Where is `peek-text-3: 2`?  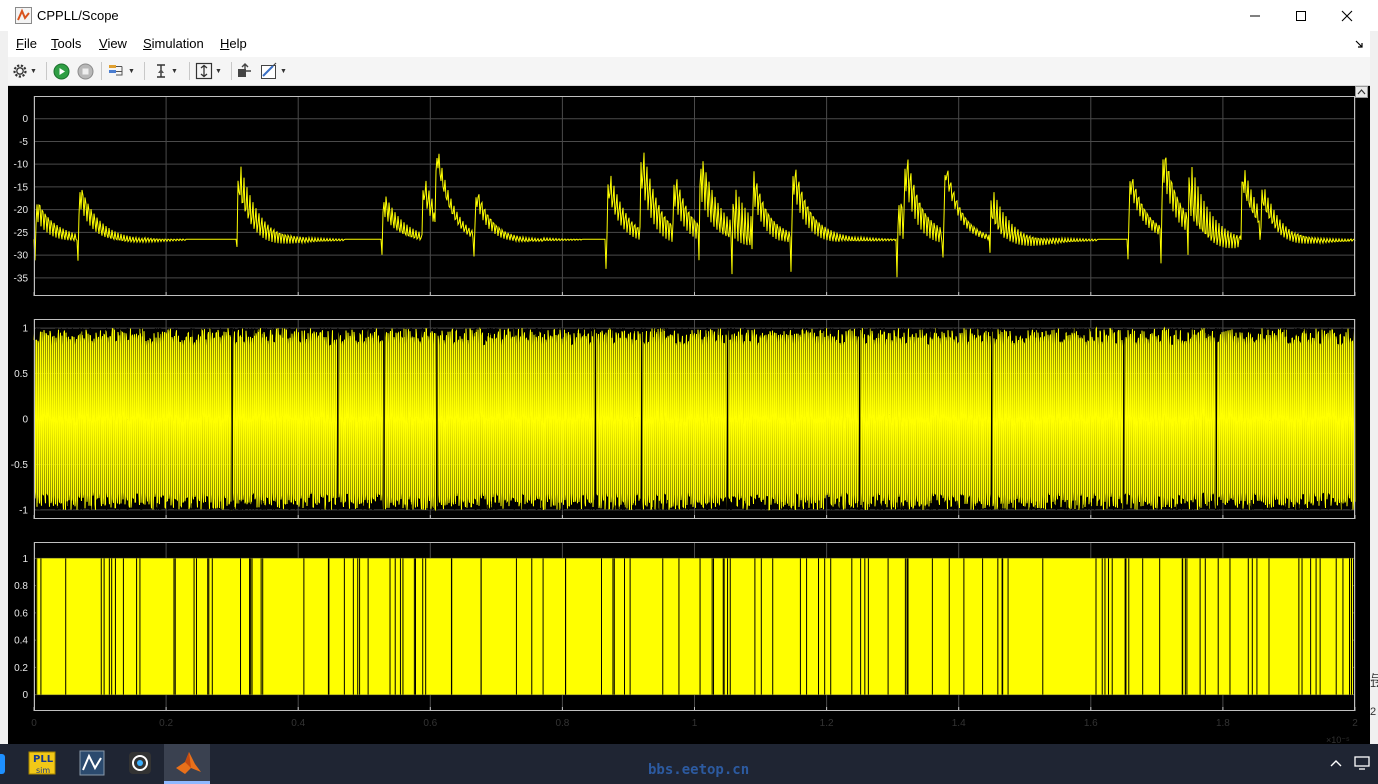 peek-text-3: 2 is located at coordinates (1373, 712).